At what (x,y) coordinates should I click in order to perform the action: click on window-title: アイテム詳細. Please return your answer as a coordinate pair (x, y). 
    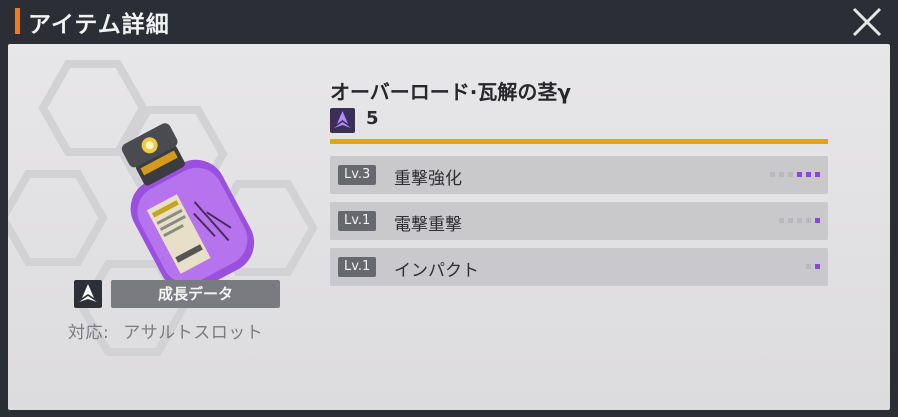
    Looking at the image, I should click on (99, 25).